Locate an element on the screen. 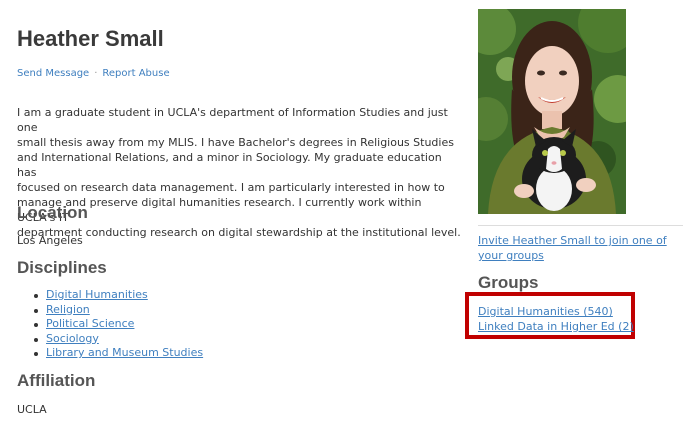 This screenshot has width=695, height=421. report-abuse-link: Report Abuse is located at coordinates (135, 73).